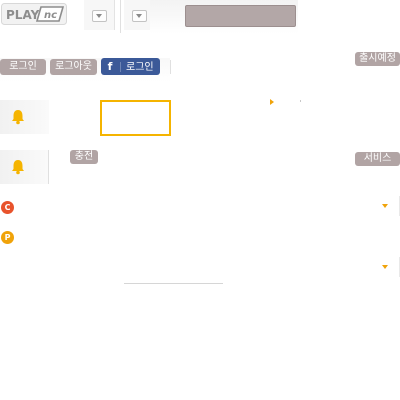 The image size is (400, 400). I want to click on logout-button: 로그아웃, so click(73, 67).